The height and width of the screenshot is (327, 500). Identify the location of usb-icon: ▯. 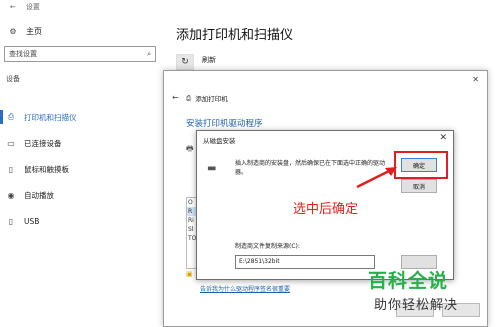
(11, 221).